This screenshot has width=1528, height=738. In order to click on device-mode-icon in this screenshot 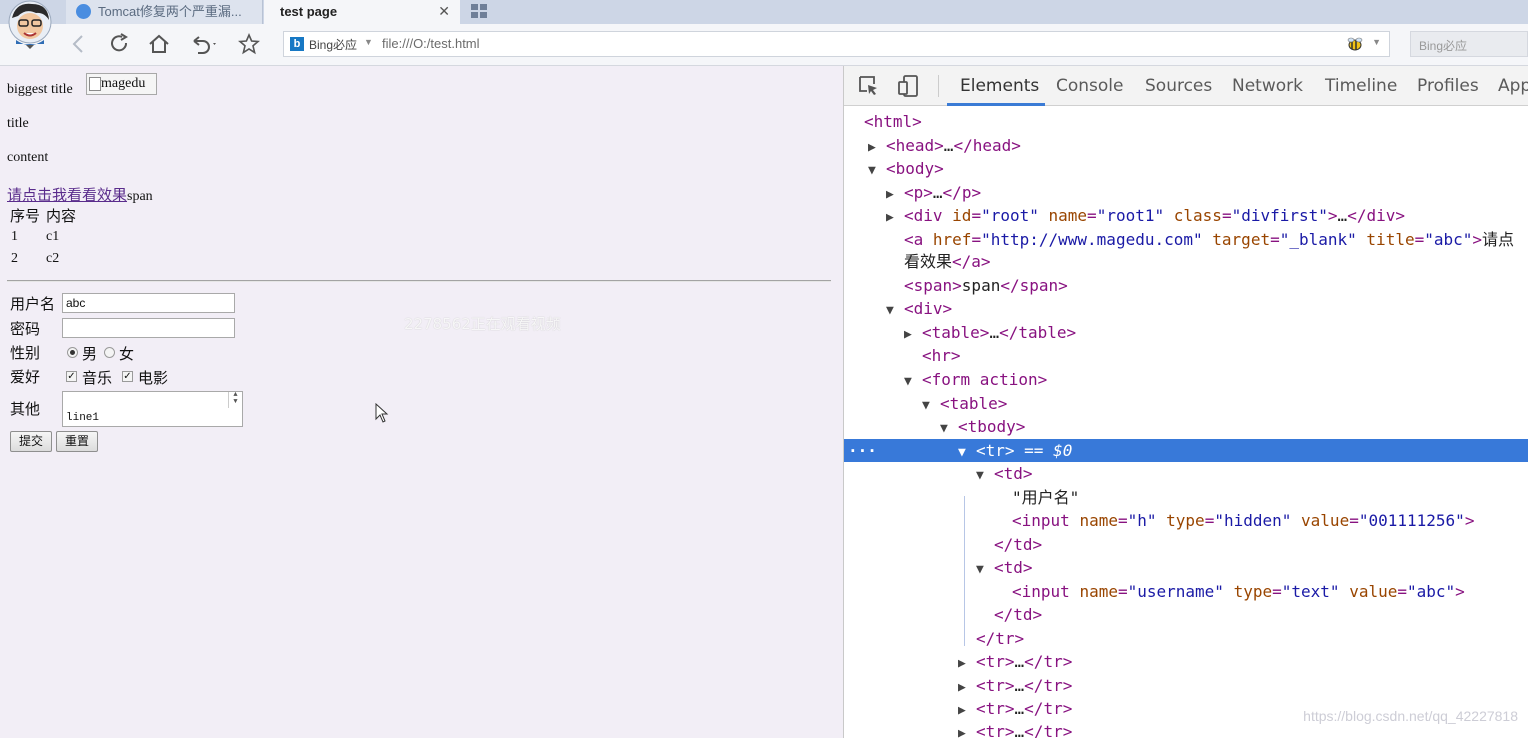, I will do `click(909, 86)`.